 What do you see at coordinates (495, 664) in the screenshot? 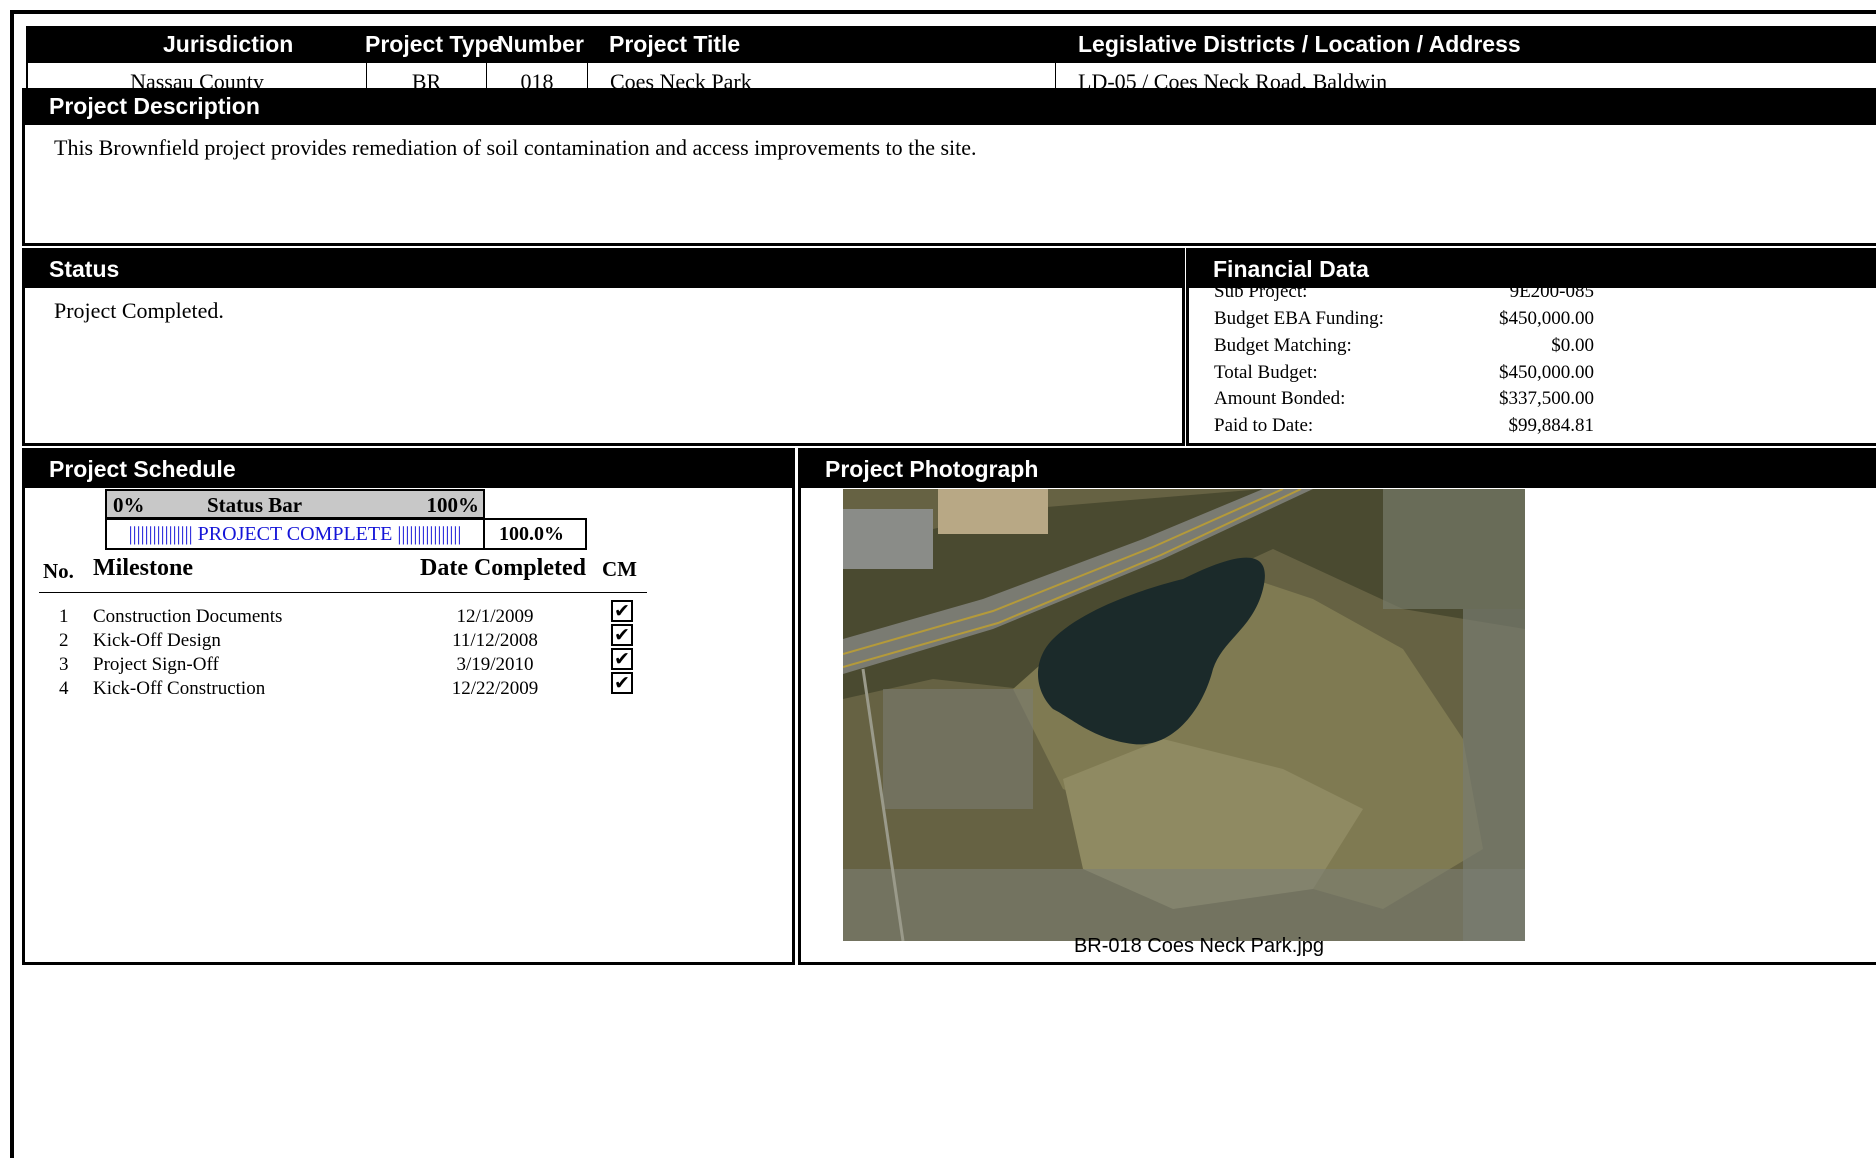
I see `milestone-date: 3/19/2010` at bounding box center [495, 664].